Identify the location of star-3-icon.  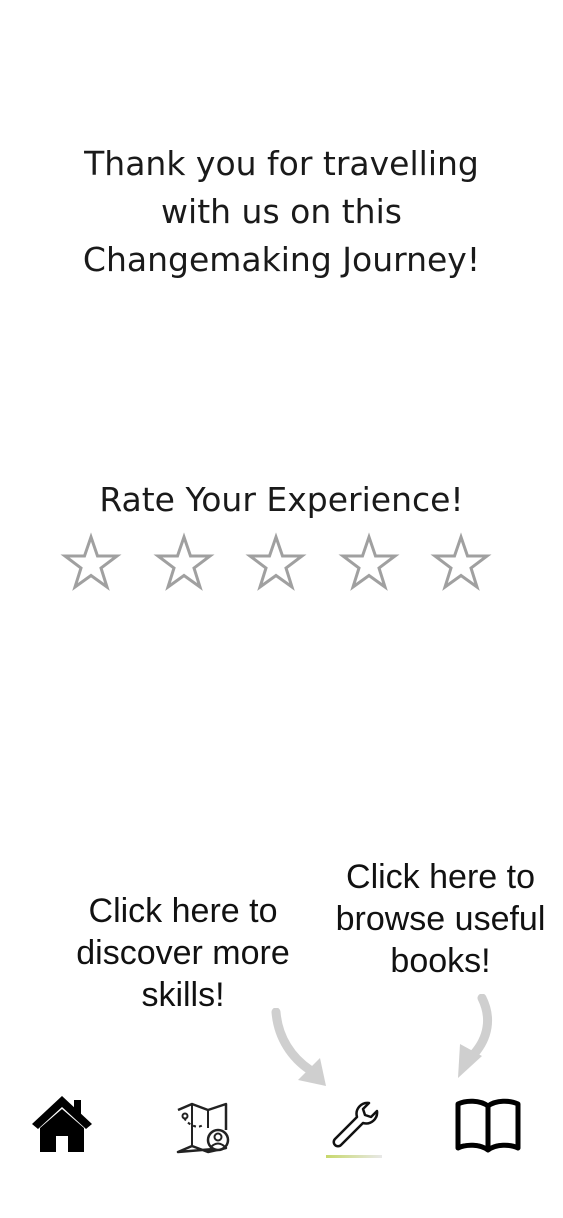
(276, 563).